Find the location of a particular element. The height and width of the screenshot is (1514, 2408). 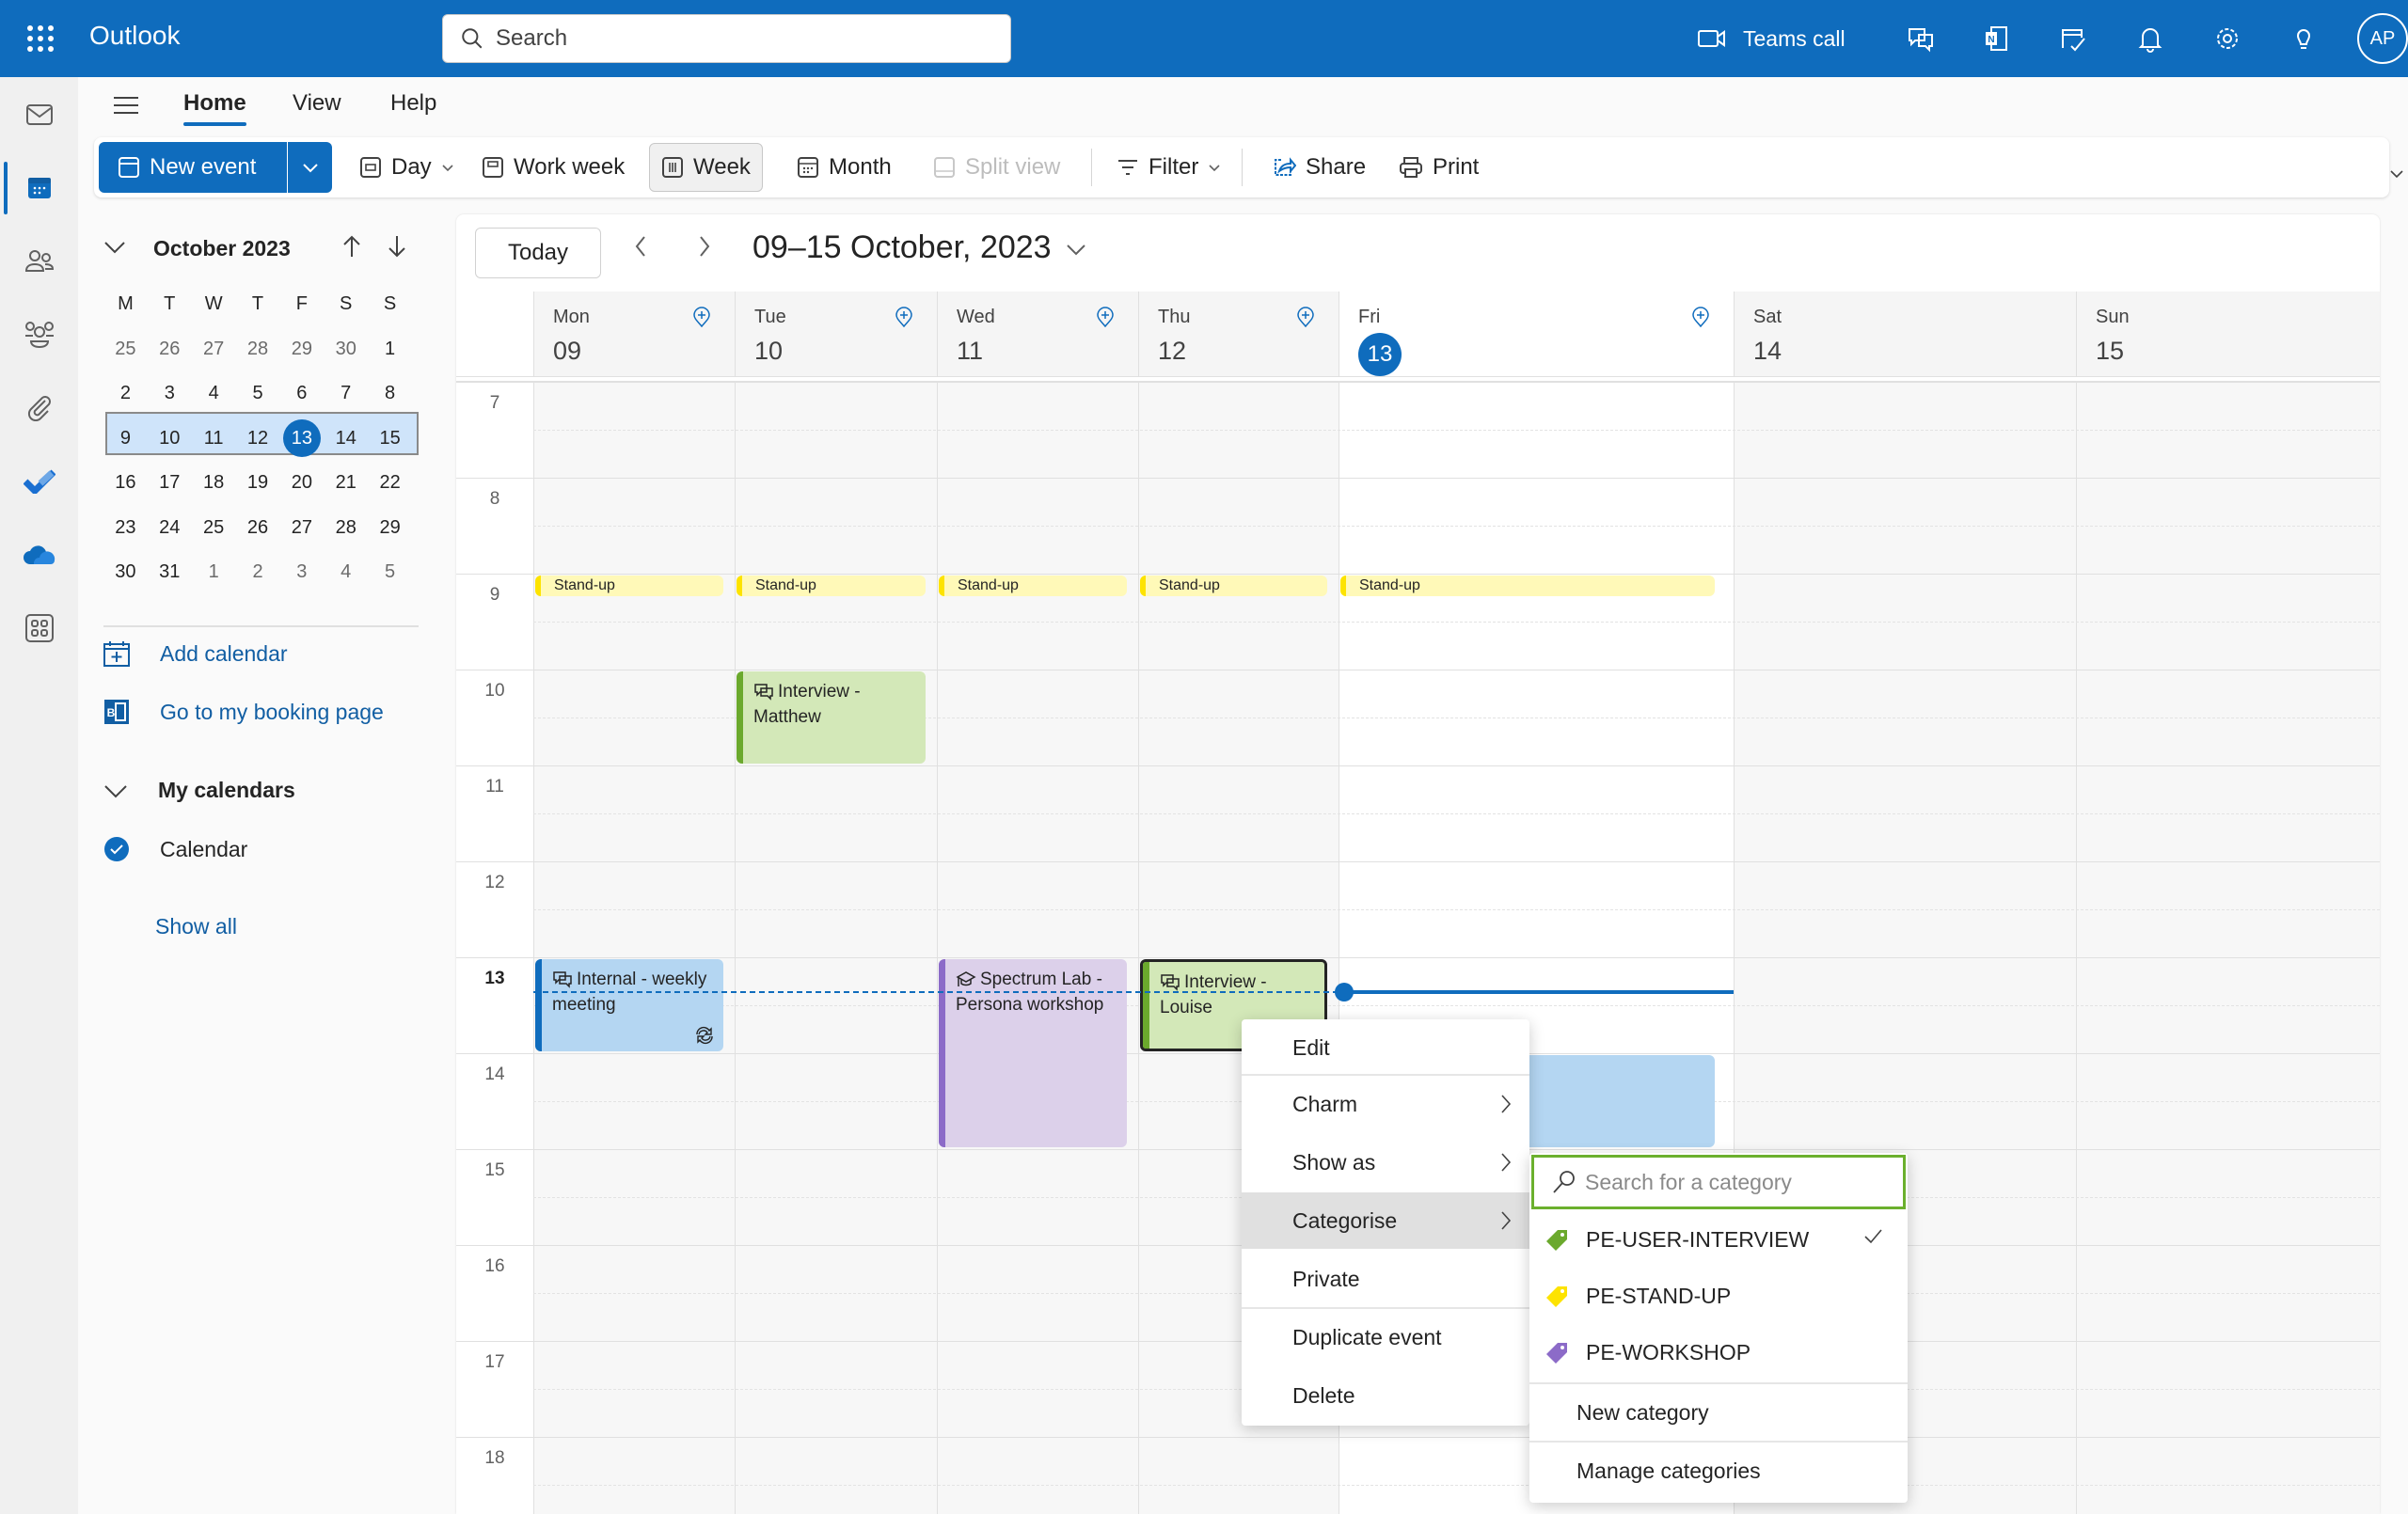

rail-people is located at coordinates (39, 261).